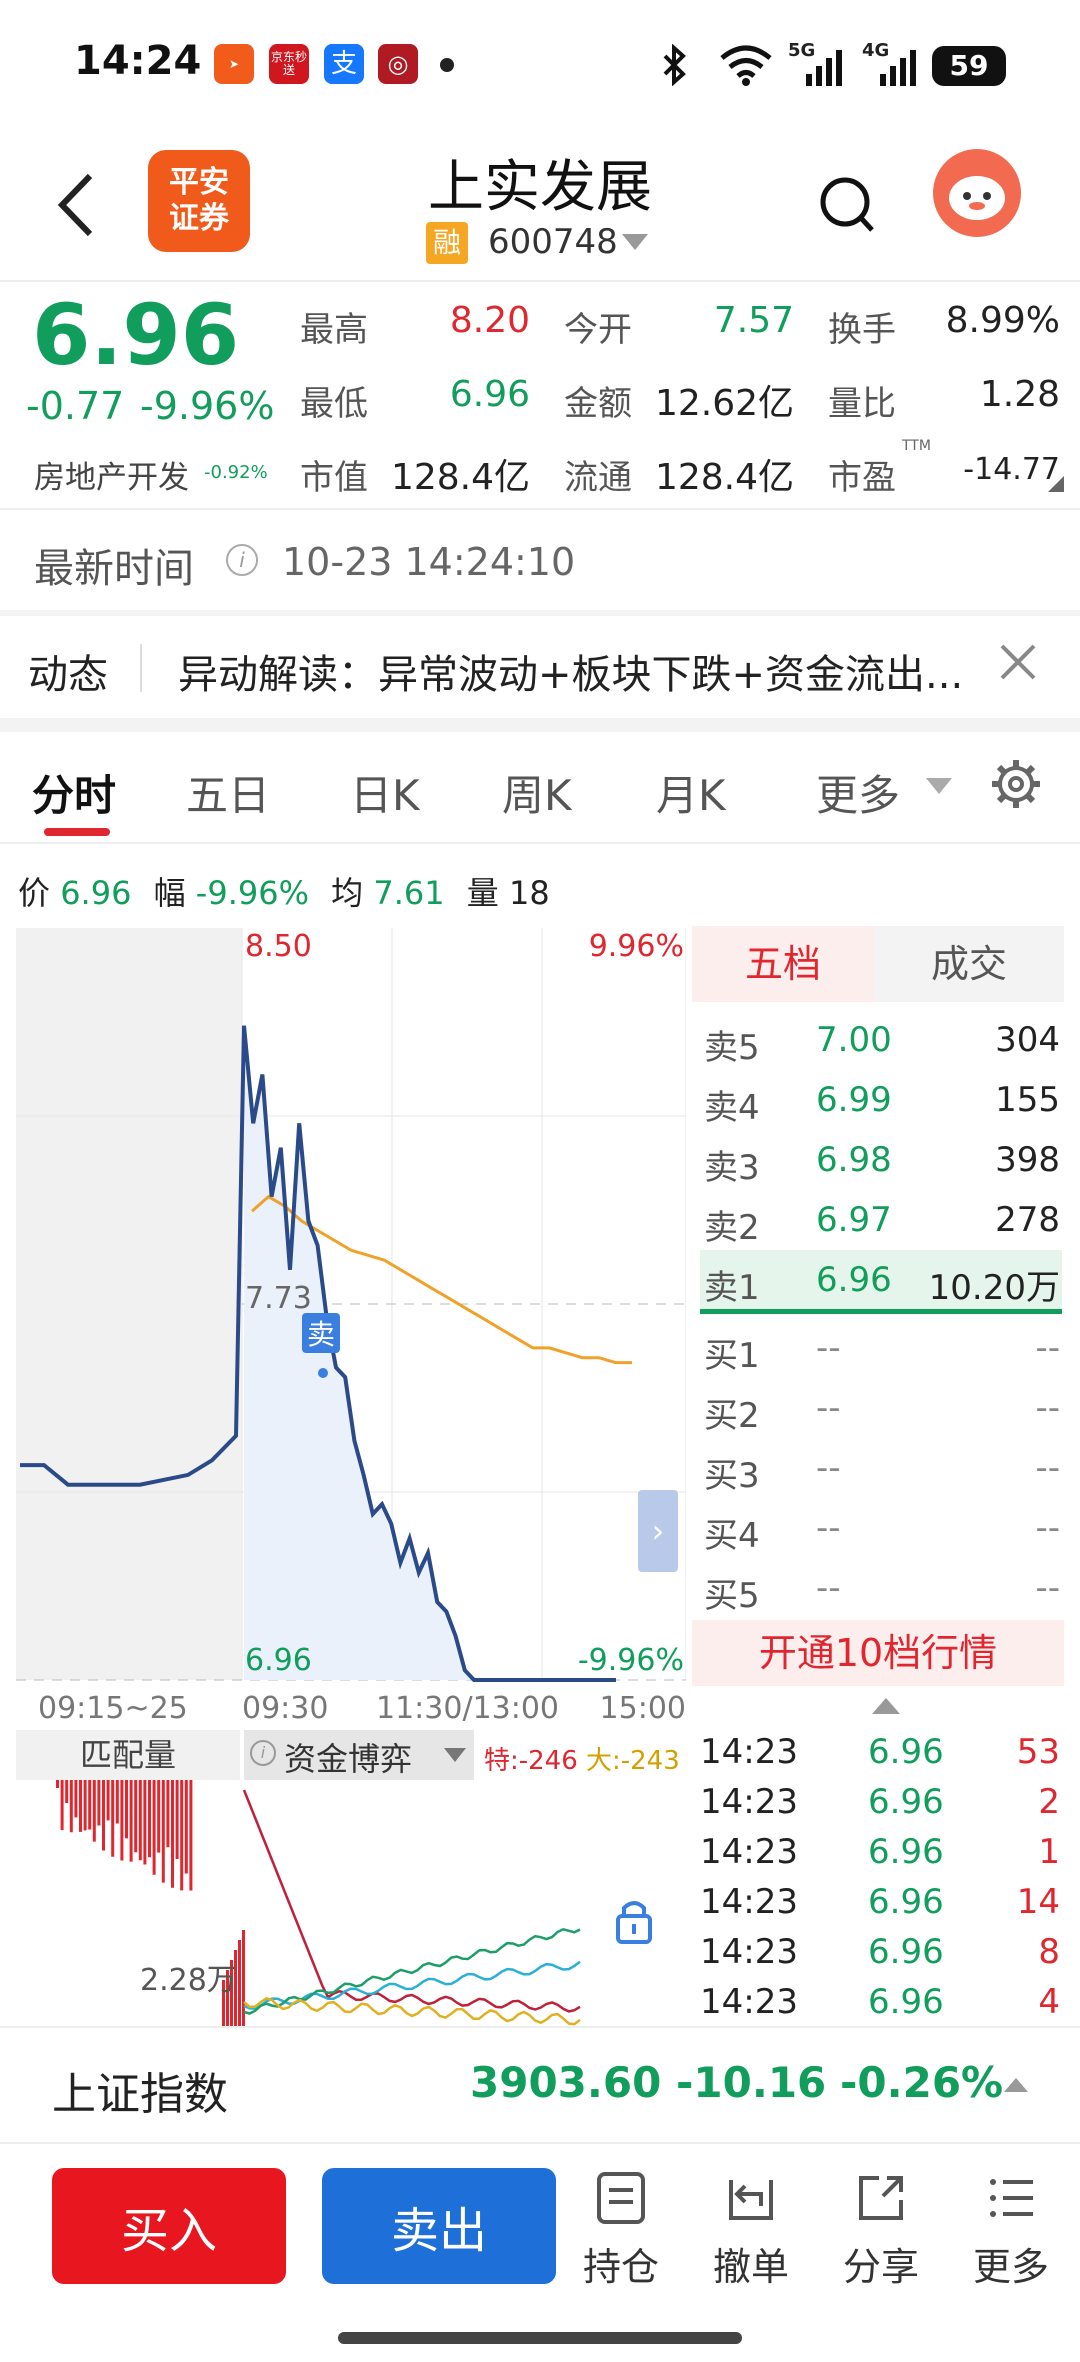 The image size is (1080, 2362). Describe the element at coordinates (1016, 2085) in the screenshot. I see `index-expand-icon` at that location.